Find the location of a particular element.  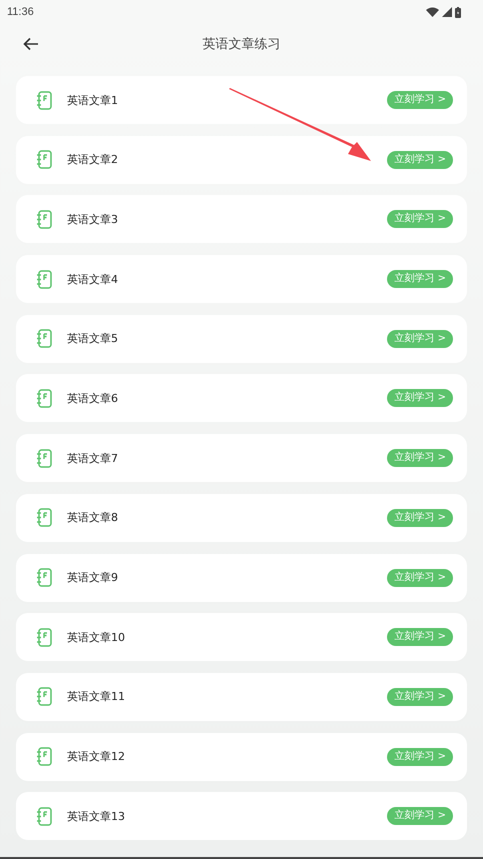

status-time: 11:36 is located at coordinates (20, 12).